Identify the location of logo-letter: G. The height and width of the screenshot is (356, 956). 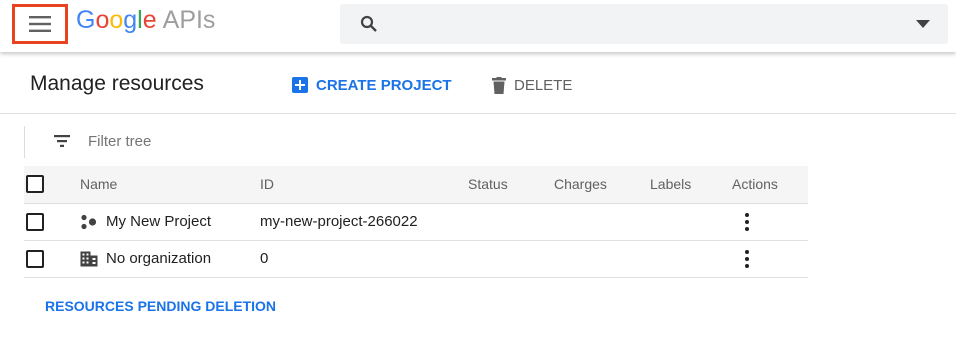
(86, 20).